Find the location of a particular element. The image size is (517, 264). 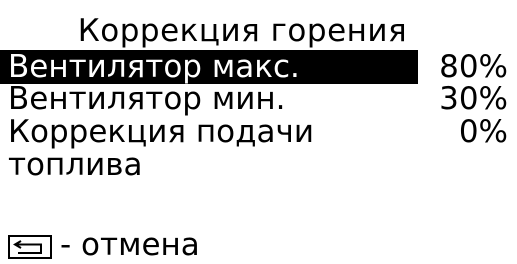

menu-item-label: Коррекция подачи is located at coordinates (161, 132).